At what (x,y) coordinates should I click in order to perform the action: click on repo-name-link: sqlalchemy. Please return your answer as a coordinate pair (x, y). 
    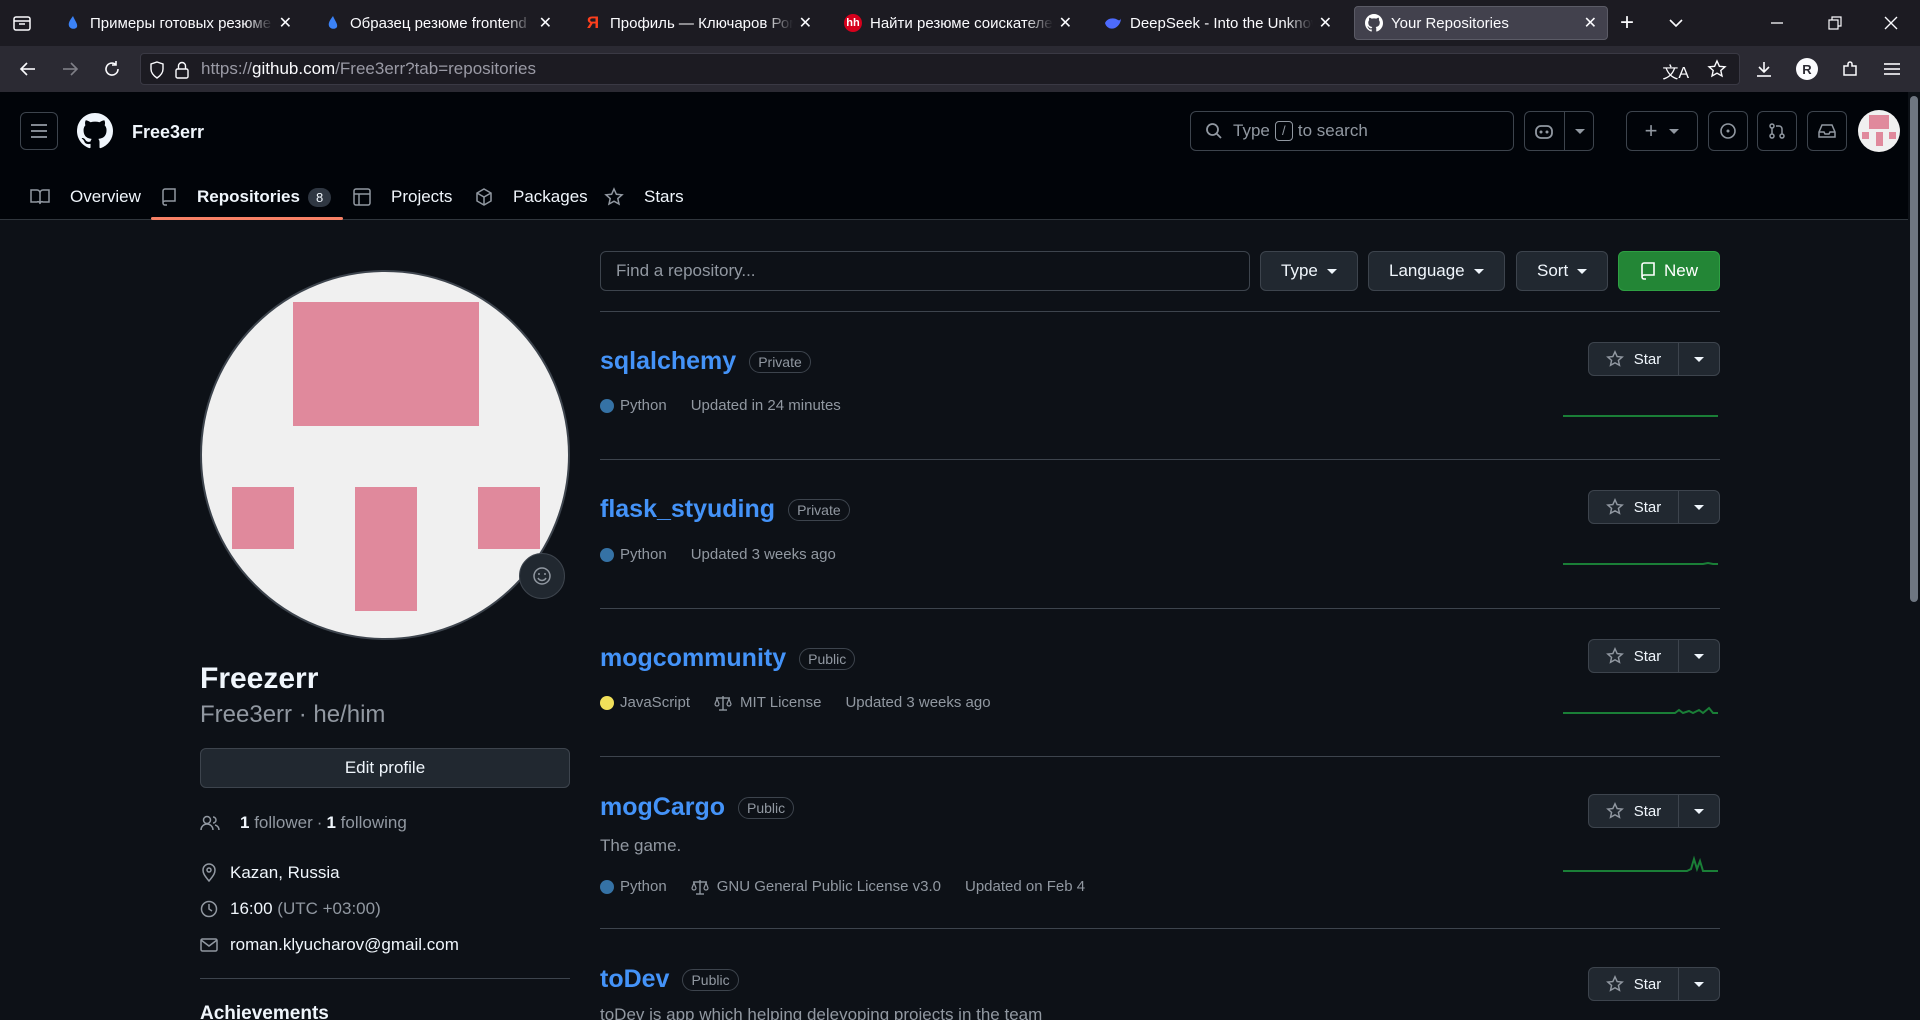
    Looking at the image, I should click on (668, 361).